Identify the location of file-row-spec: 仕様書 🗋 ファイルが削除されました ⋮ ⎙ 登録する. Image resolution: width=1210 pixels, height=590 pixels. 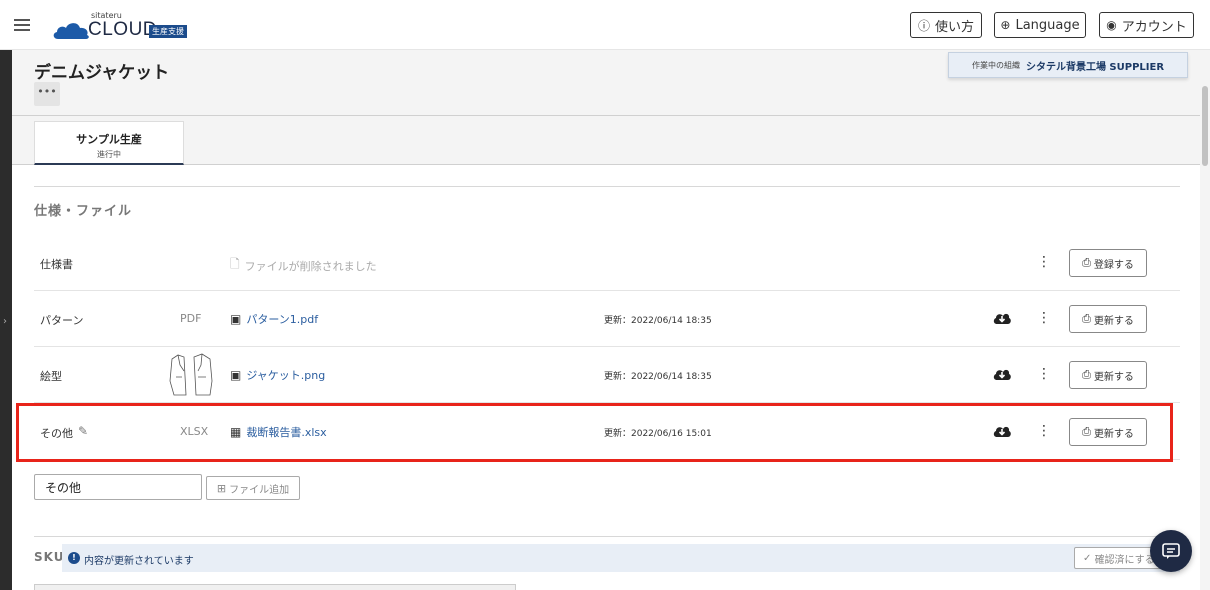
(607, 263).